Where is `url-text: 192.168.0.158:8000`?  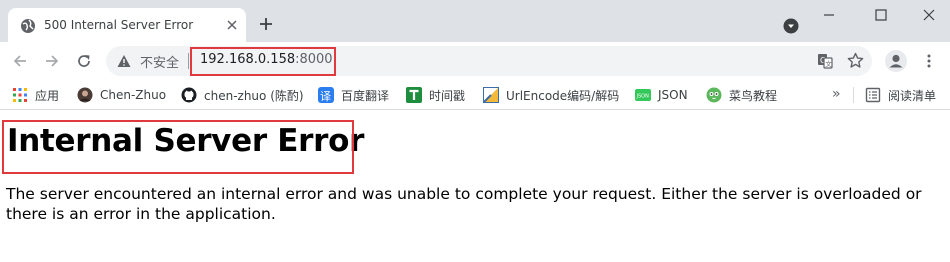
url-text: 192.168.0.158:8000 is located at coordinates (266, 59).